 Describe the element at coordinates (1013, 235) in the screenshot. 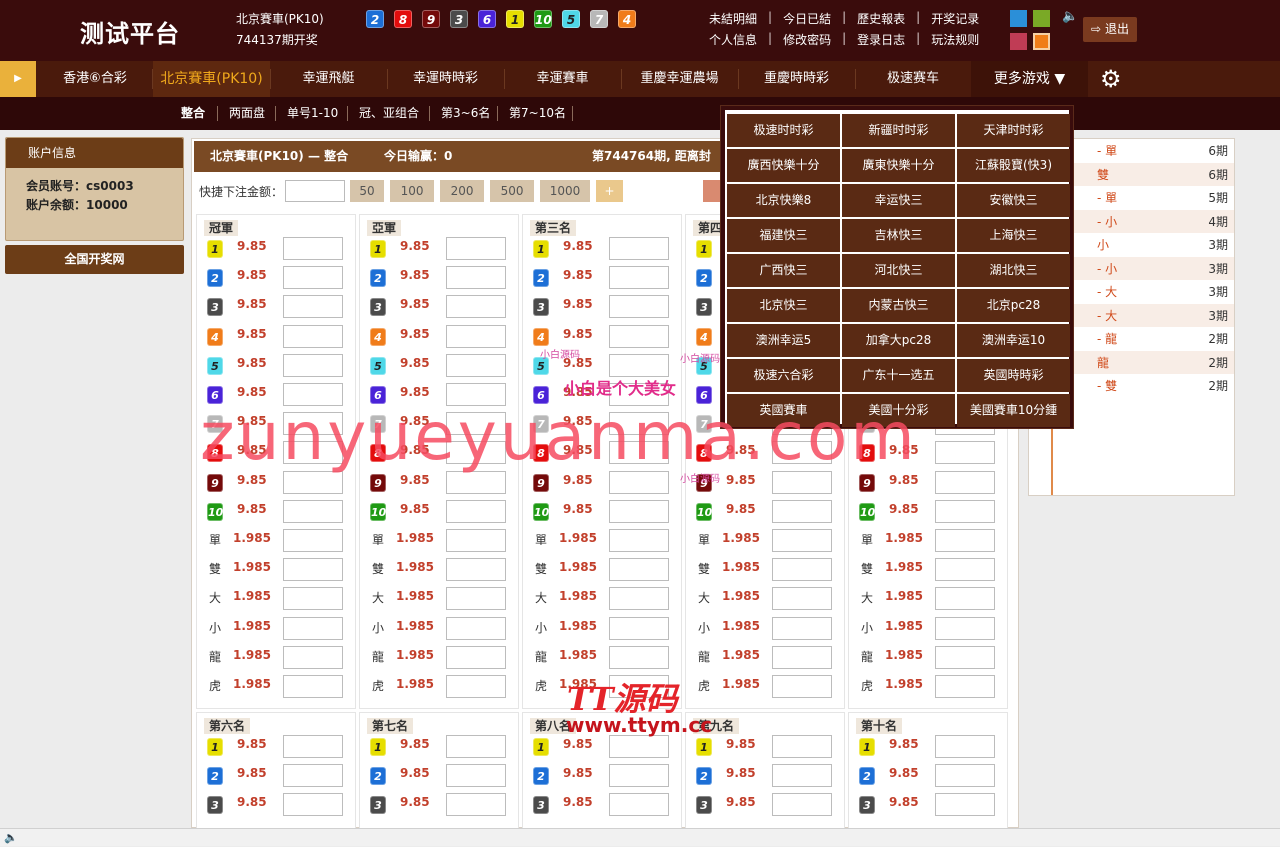

I see `more-game-item: 上海快三` at that location.